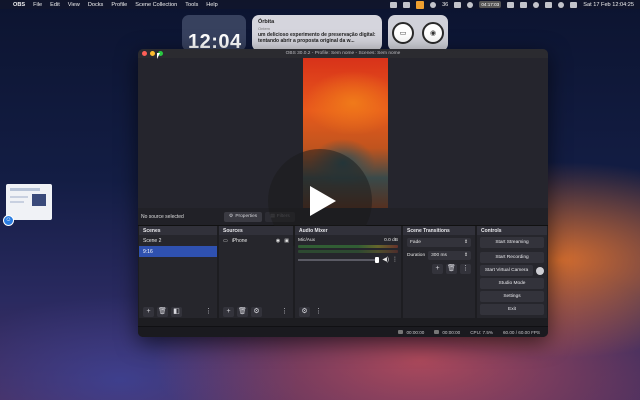 The image size is (640, 400). Describe the element at coordinates (512, 296) in the screenshot. I see `settings-button: Settings` at that location.